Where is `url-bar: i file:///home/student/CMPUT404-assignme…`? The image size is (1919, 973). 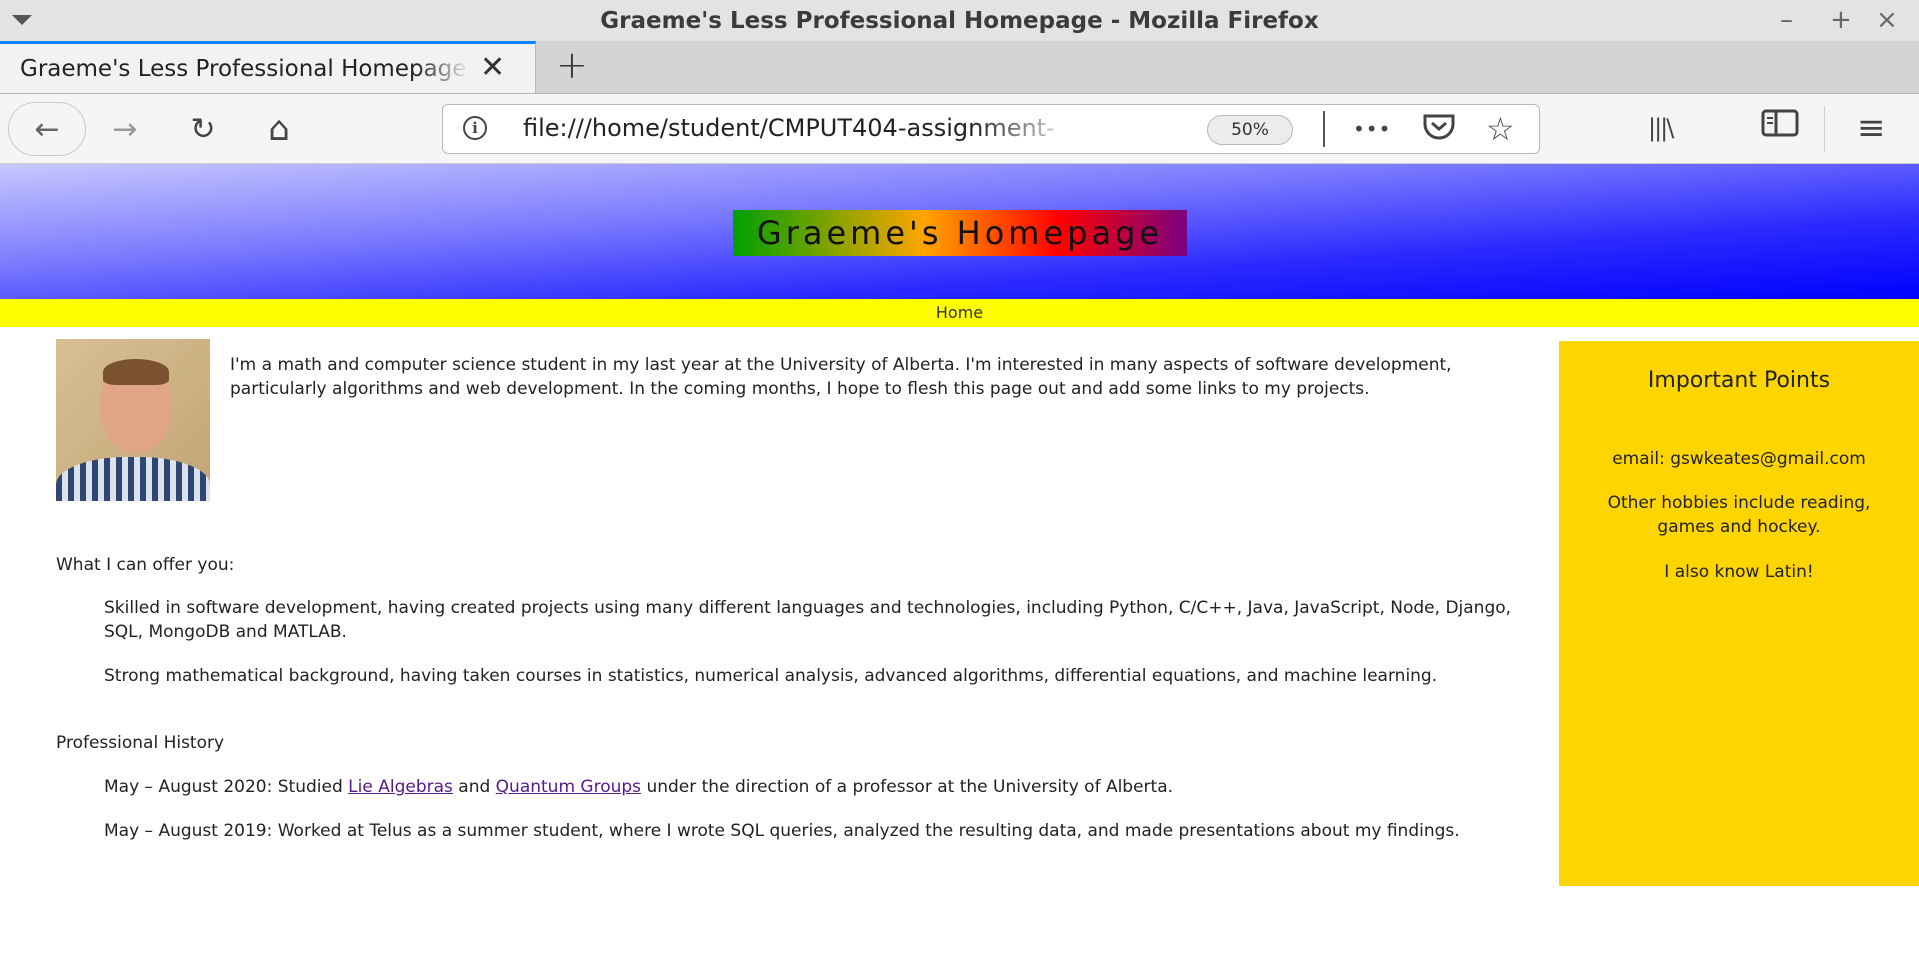 url-bar: i file:///home/student/CMPUT404-assignme… is located at coordinates (991, 129).